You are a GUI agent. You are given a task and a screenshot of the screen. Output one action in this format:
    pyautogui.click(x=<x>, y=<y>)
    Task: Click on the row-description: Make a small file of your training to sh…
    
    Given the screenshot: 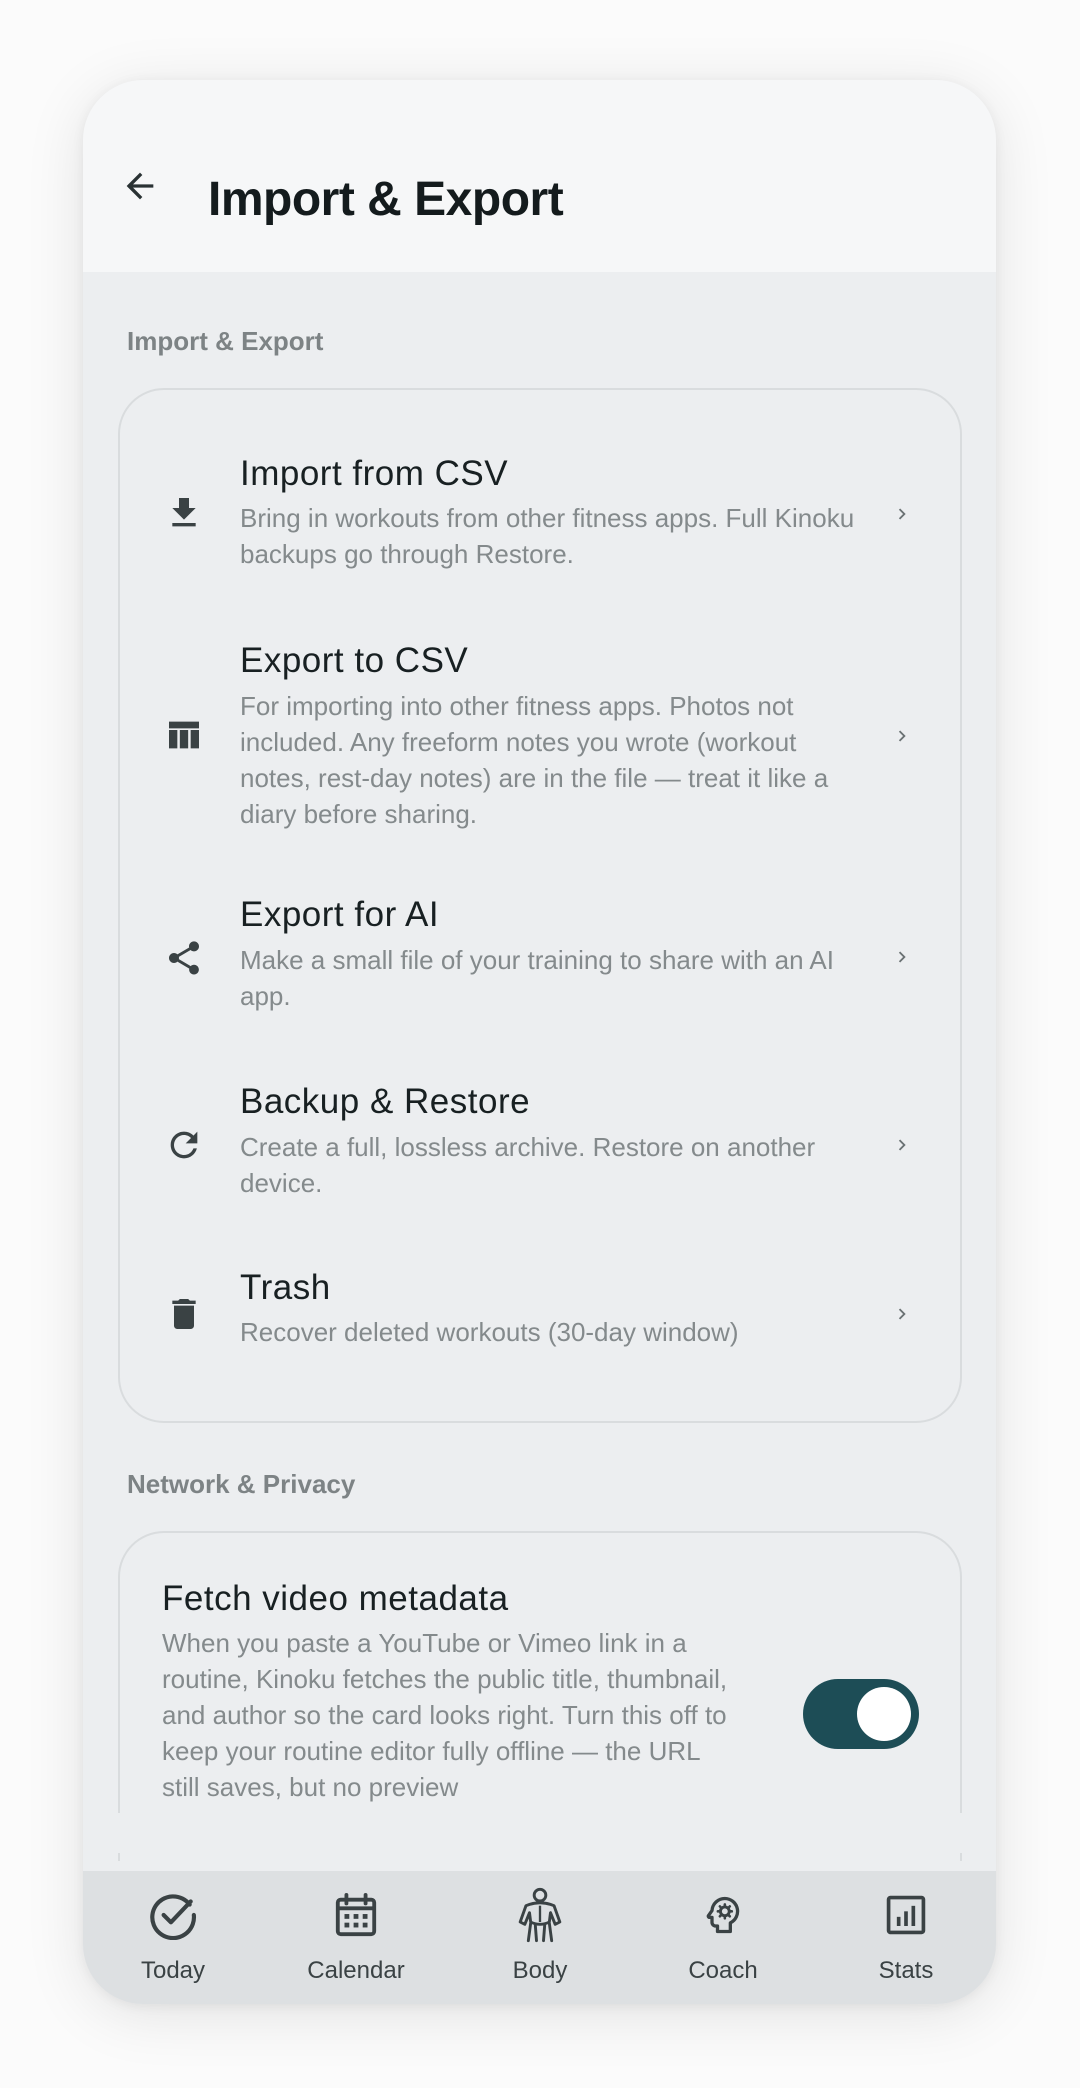 What is the action you would take?
    pyautogui.click(x=537, y=978)
    